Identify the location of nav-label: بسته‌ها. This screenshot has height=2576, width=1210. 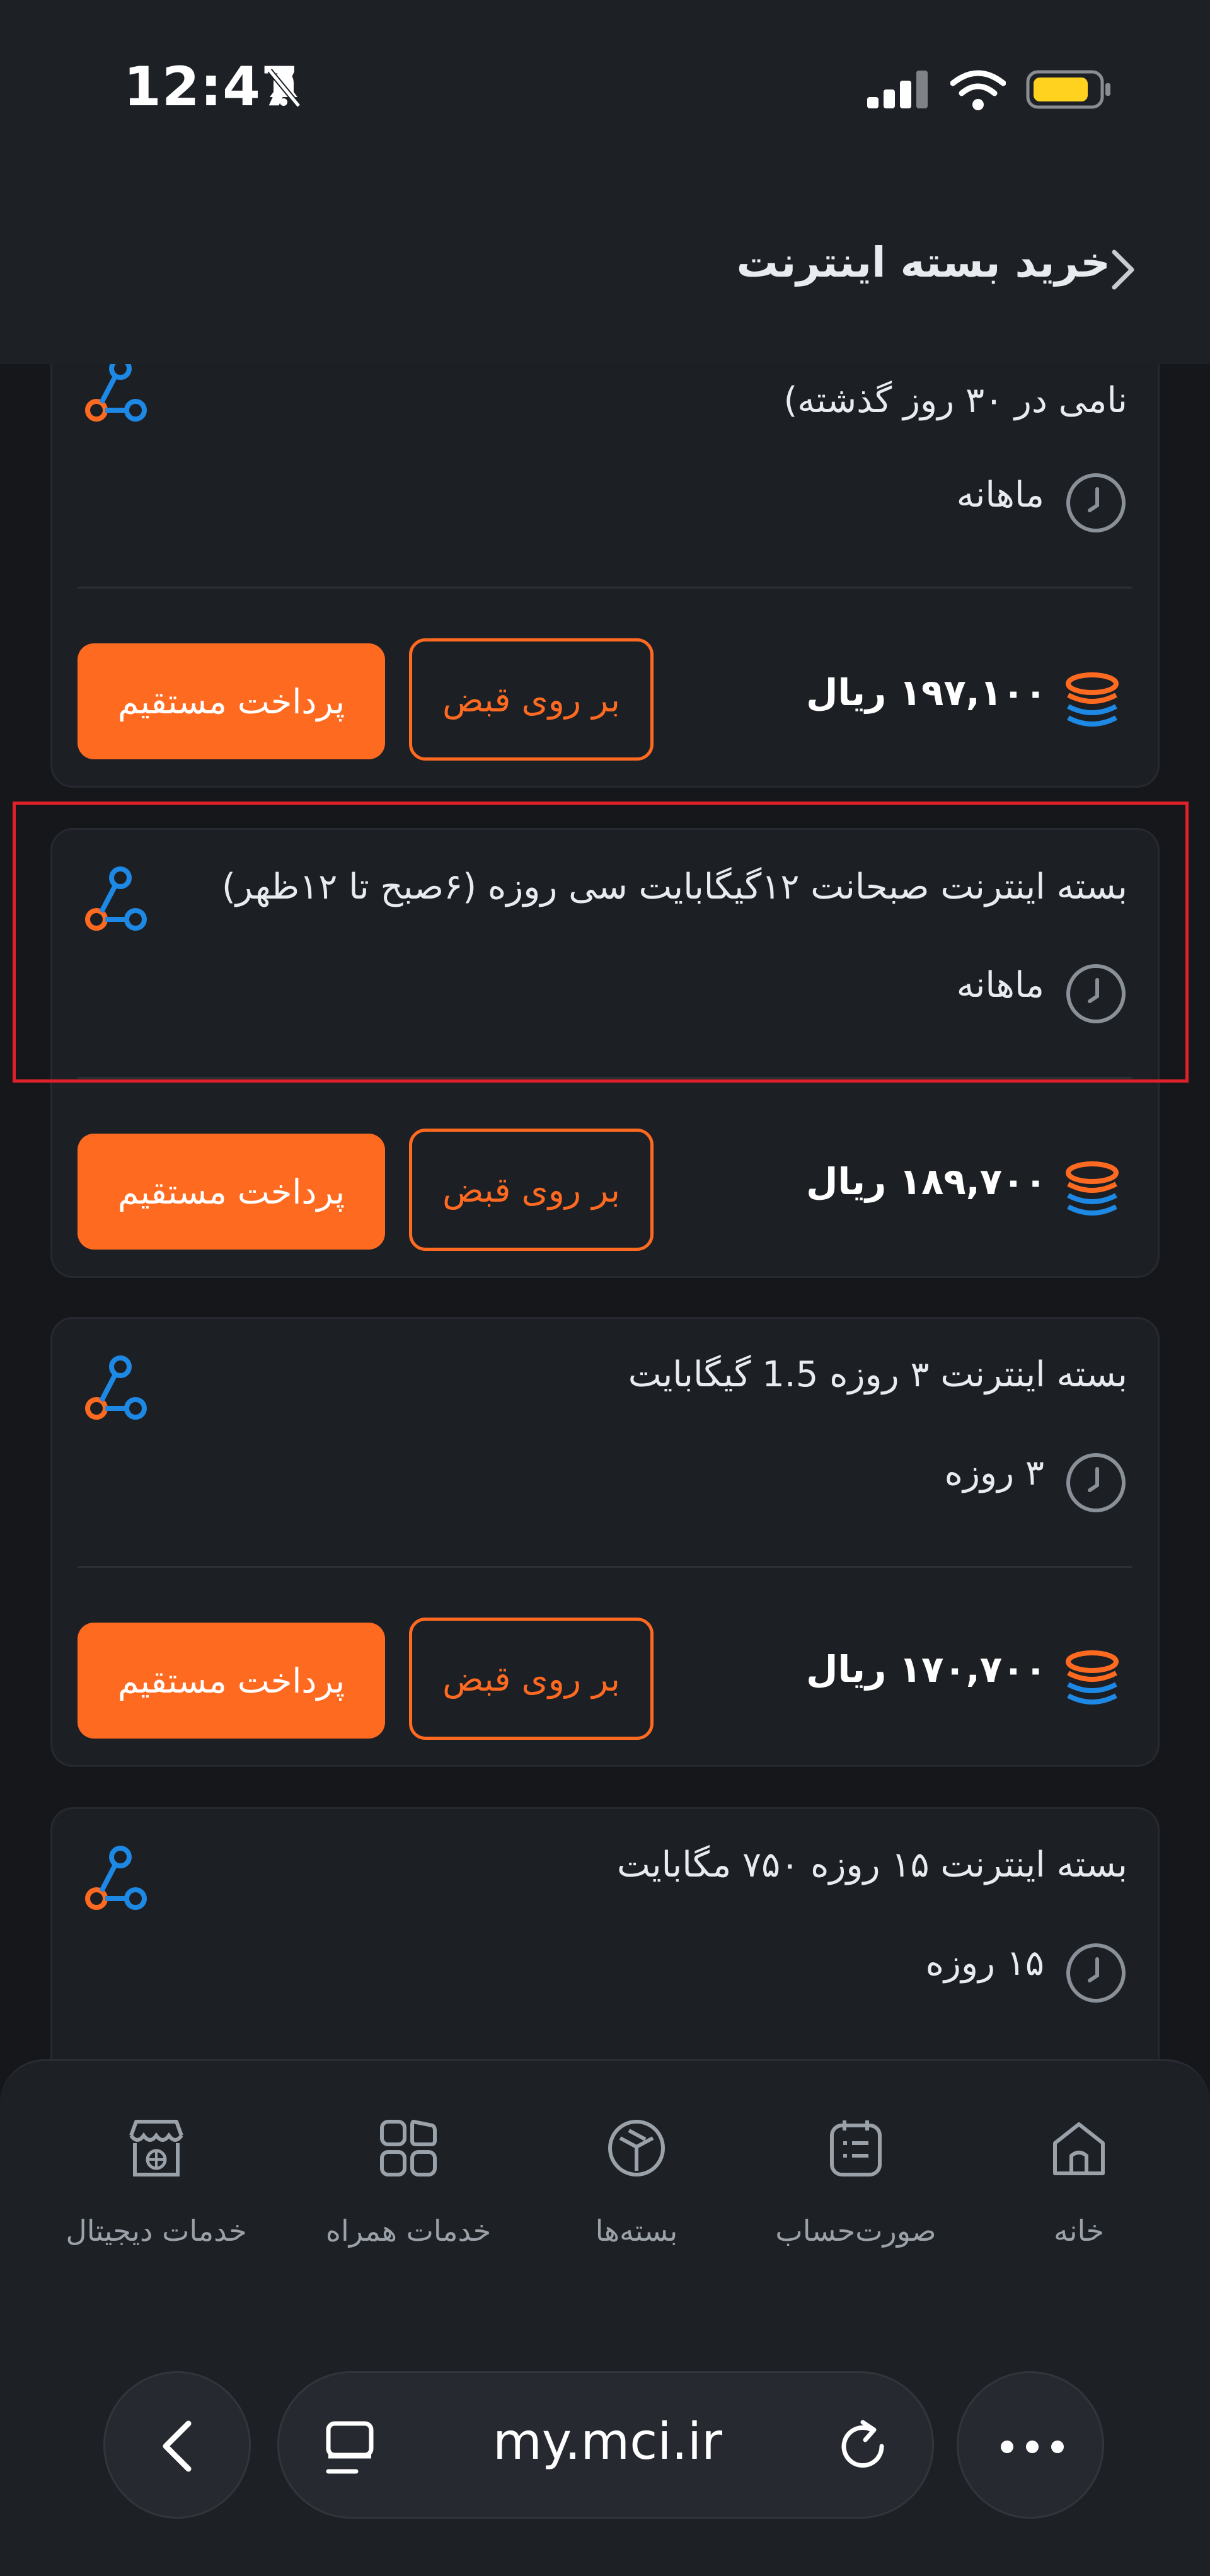
(636, 2231).